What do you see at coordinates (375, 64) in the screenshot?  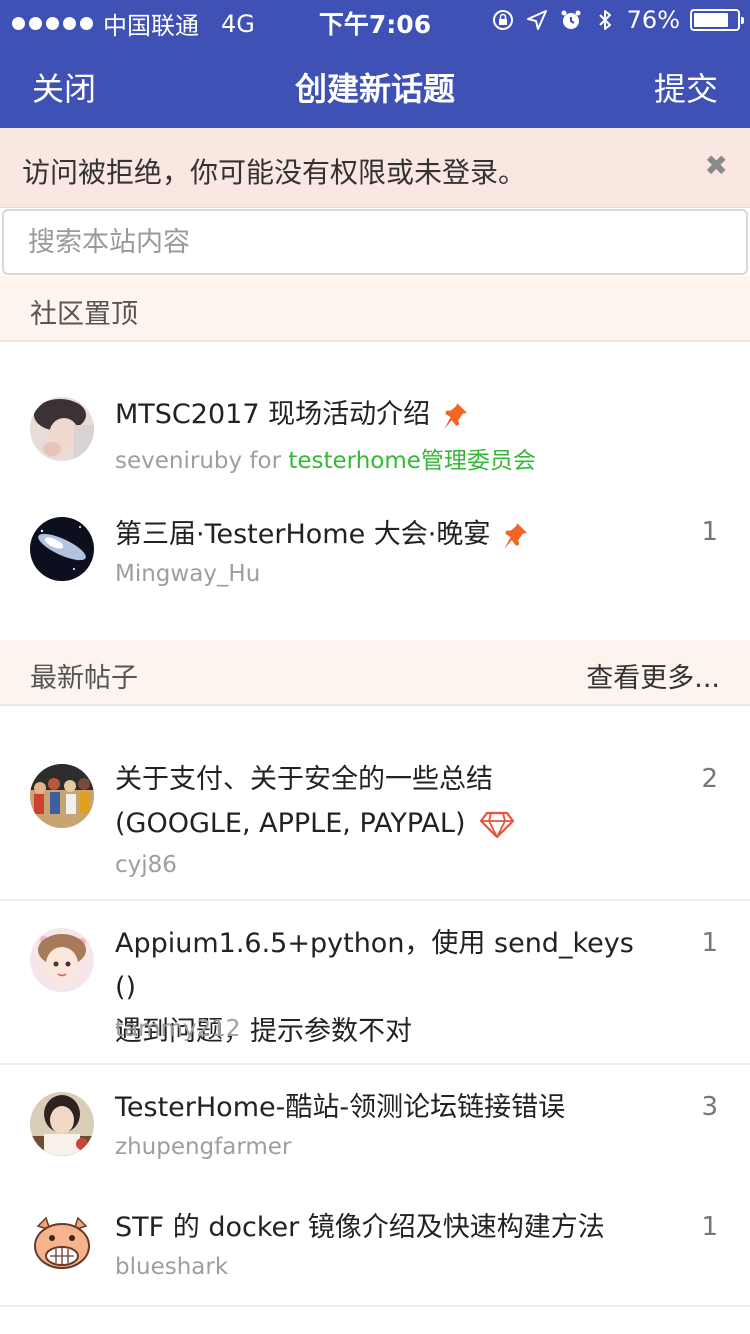 I see `top-bar: 中国联通 4G 下午7:06 76% 关闭 创建新话题 提交` at bounding box center [375, 64].